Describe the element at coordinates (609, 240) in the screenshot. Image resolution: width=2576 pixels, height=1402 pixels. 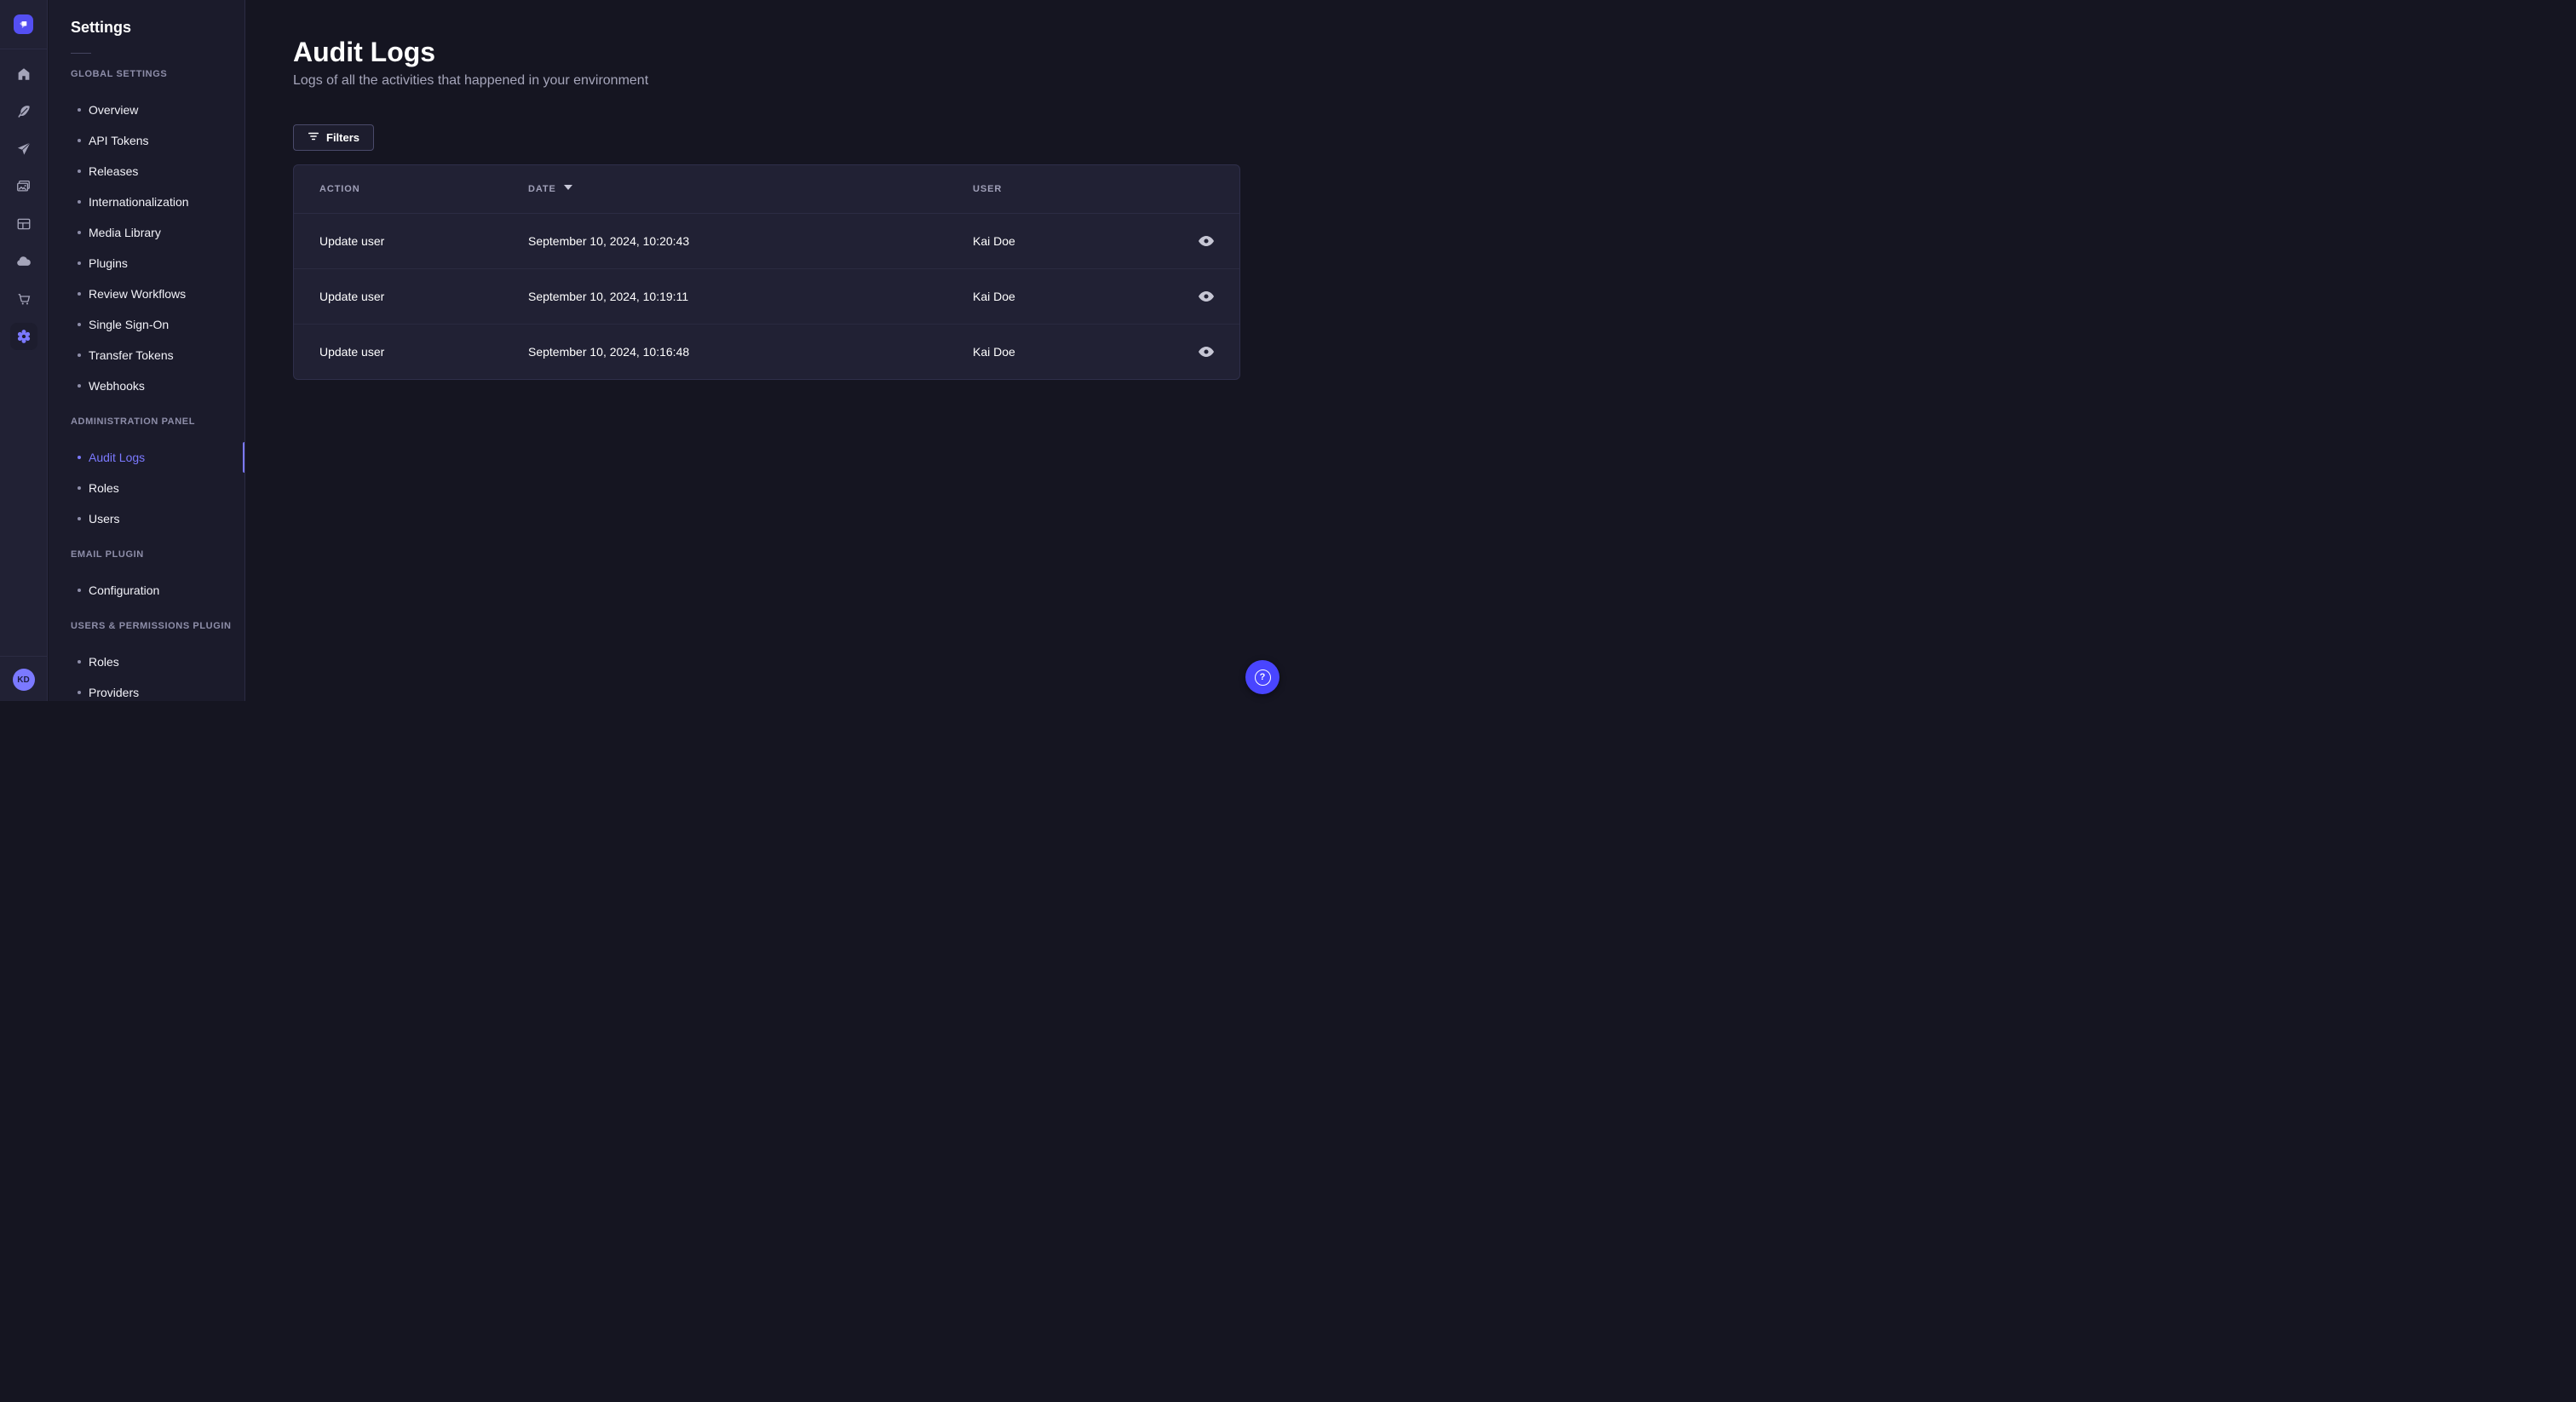
I see `cell-date: September 10, 2024, 10:20:43` at that location.